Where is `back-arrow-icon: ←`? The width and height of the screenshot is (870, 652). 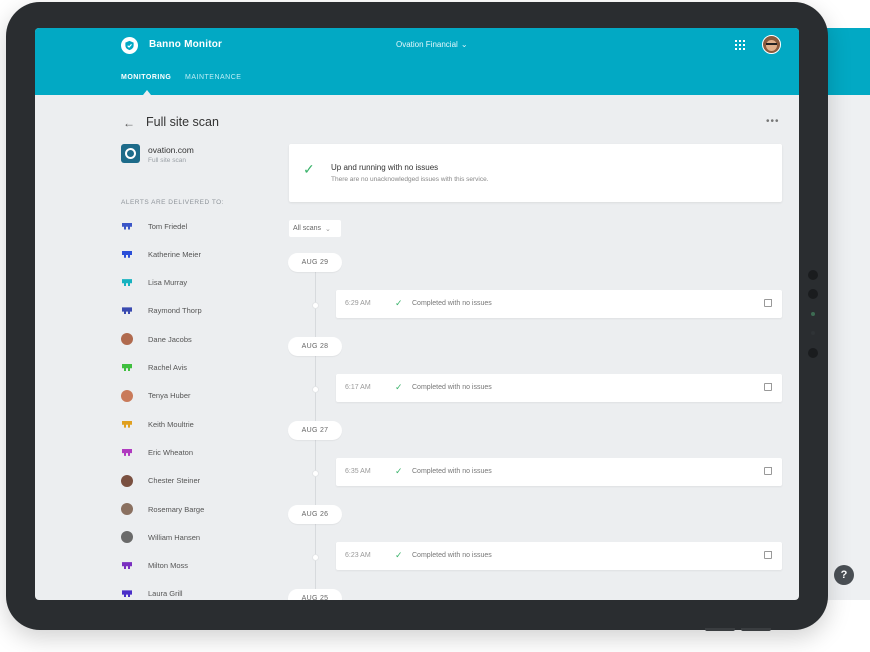
back-arrow-icon: ← is located at coordinates (129, 123).